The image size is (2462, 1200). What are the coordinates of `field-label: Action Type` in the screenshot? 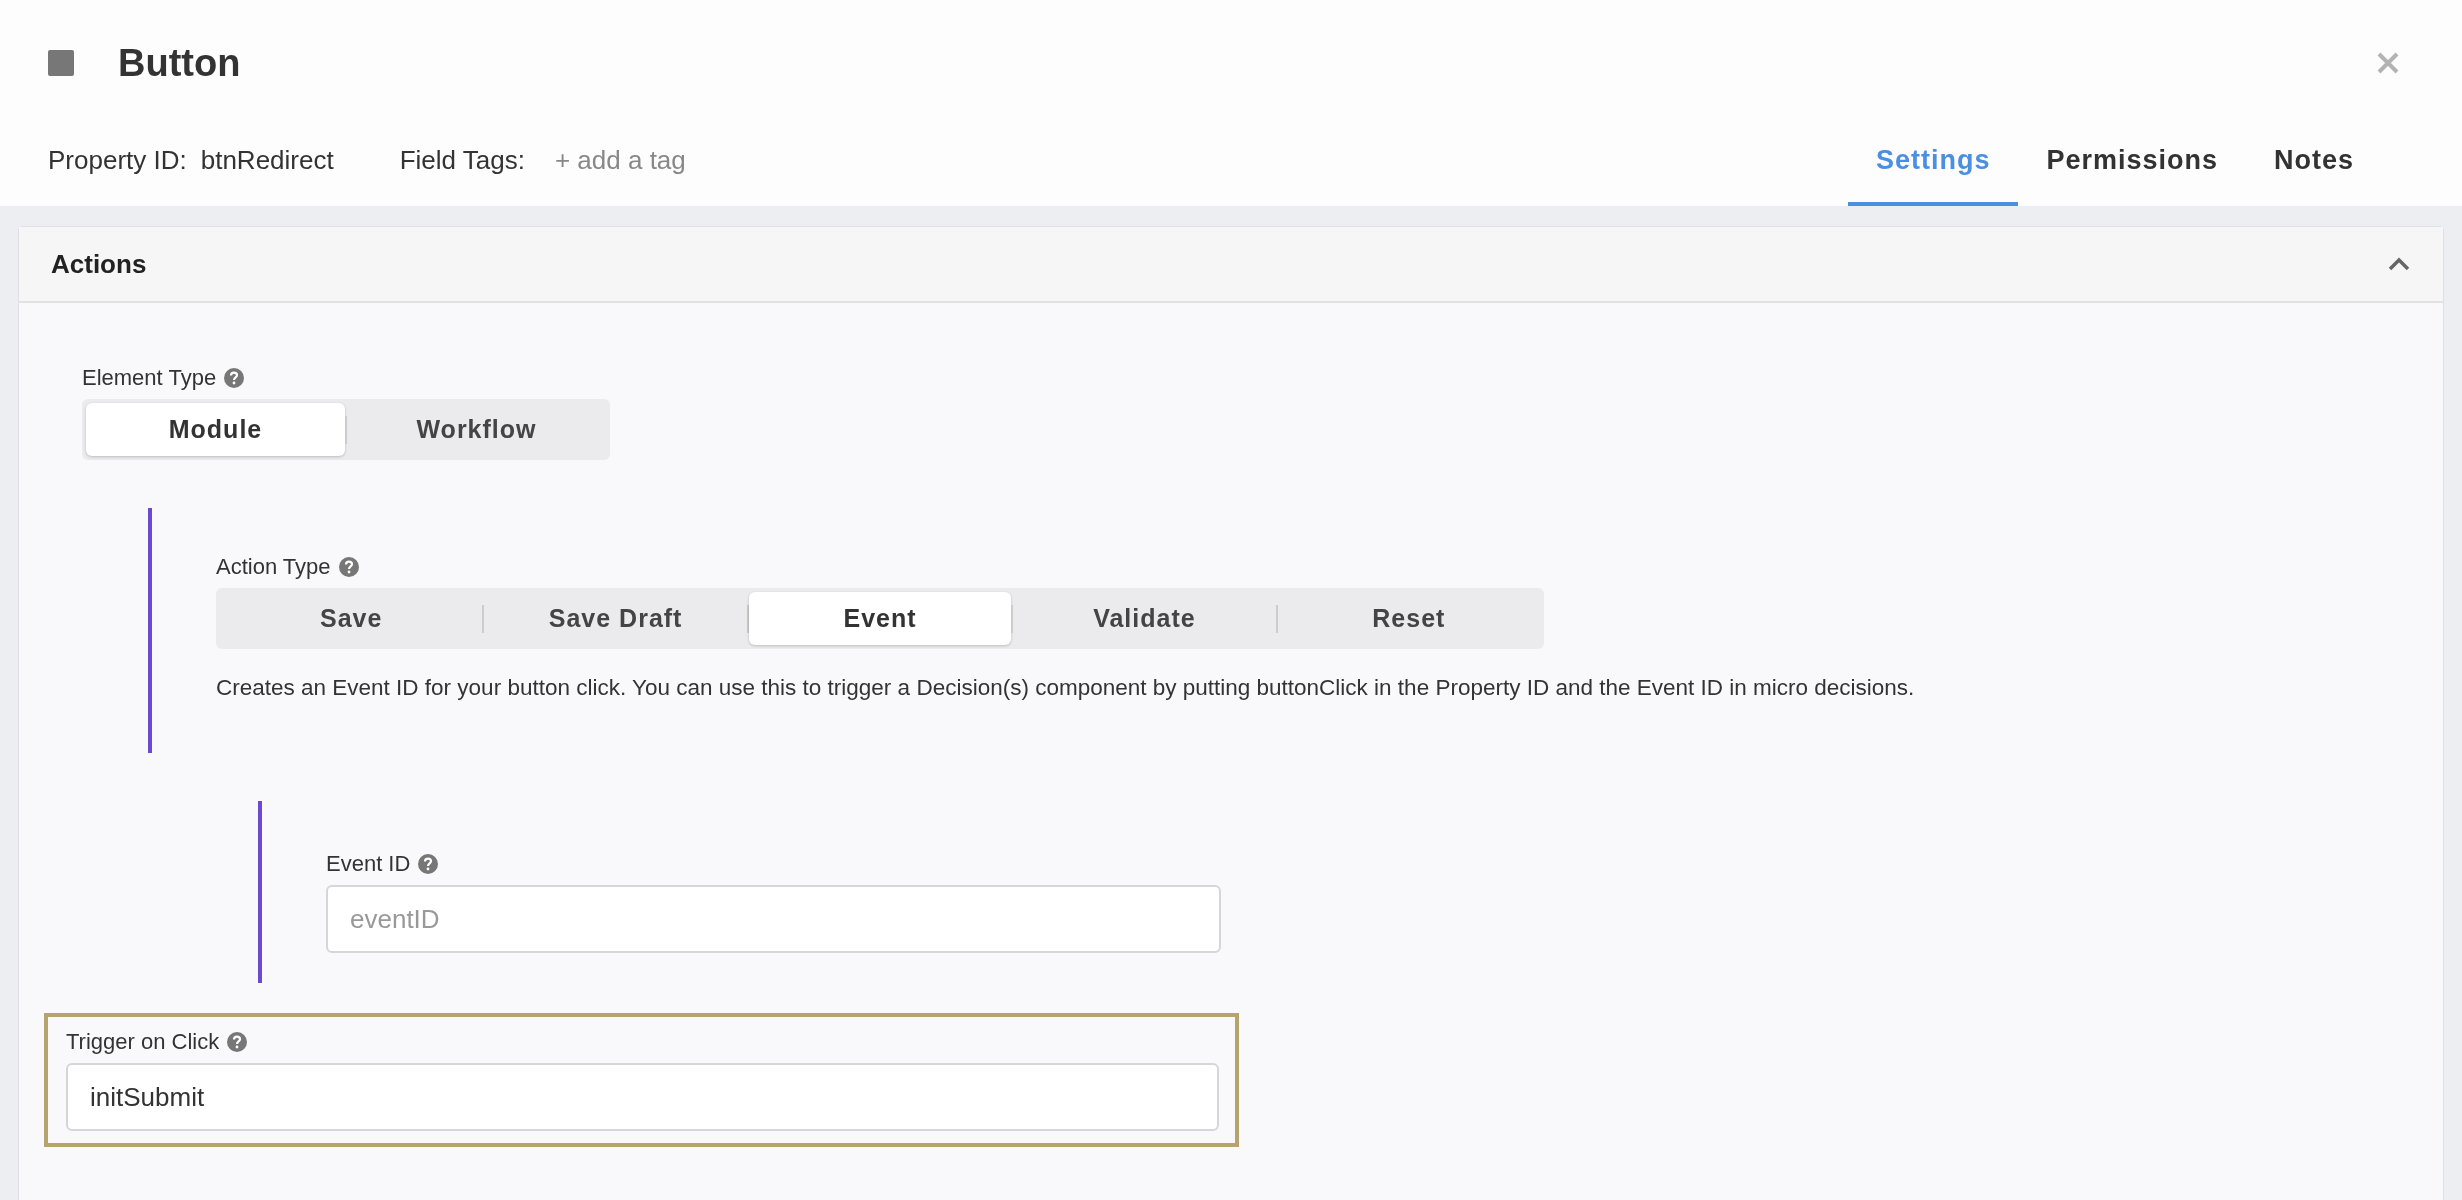 It's located at (273, 567).